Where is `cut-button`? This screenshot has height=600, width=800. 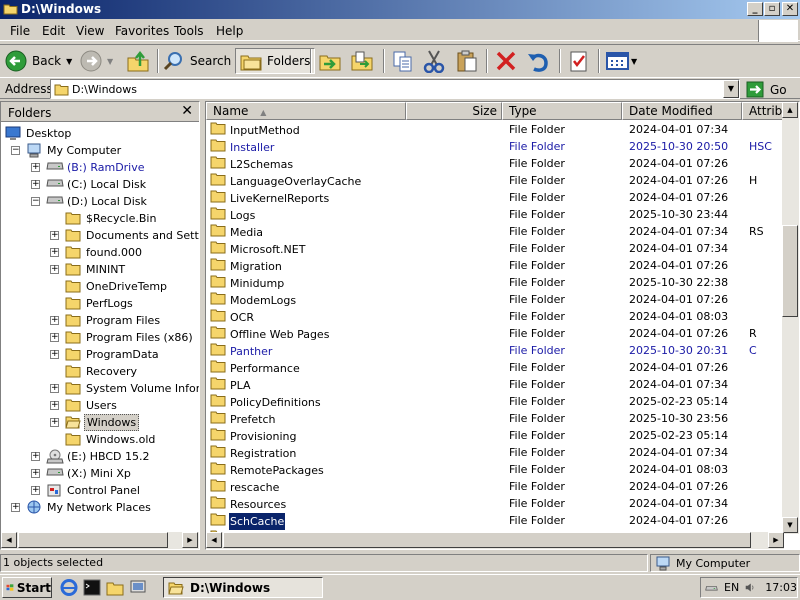 cut-button is located at coordinates (434, 61).